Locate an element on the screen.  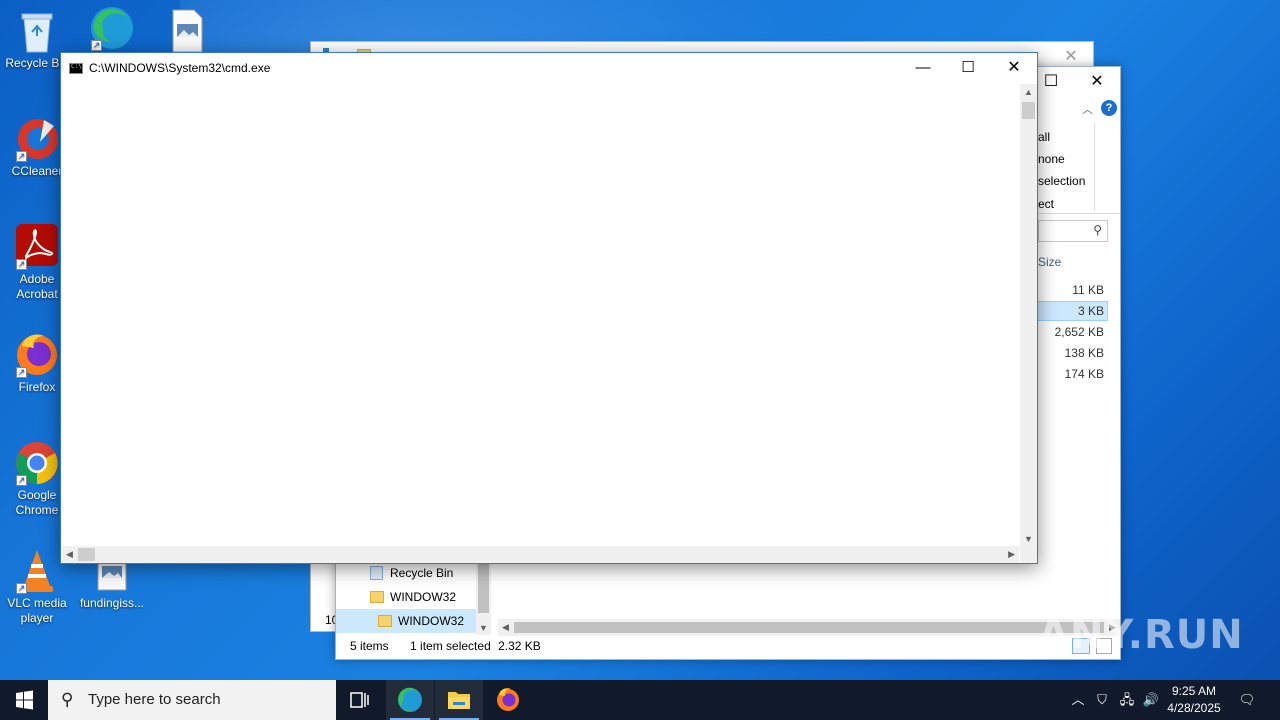
show-hidden-icons-chevron-icon: ︿ is located at coordinates (1078, 700).